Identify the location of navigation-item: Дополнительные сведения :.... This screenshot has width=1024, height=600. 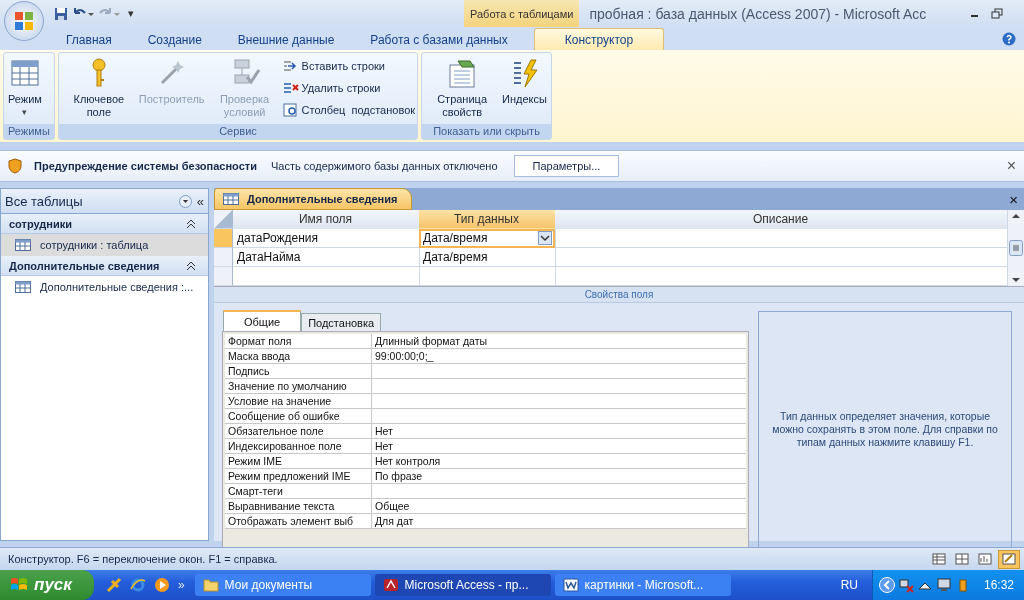
(104, 287).